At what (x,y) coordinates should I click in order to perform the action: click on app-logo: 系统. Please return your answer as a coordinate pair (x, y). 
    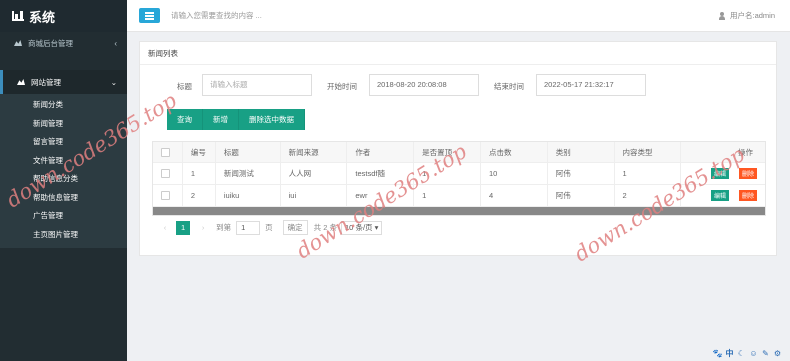
    Looking at the image, I should click on (63, 16).